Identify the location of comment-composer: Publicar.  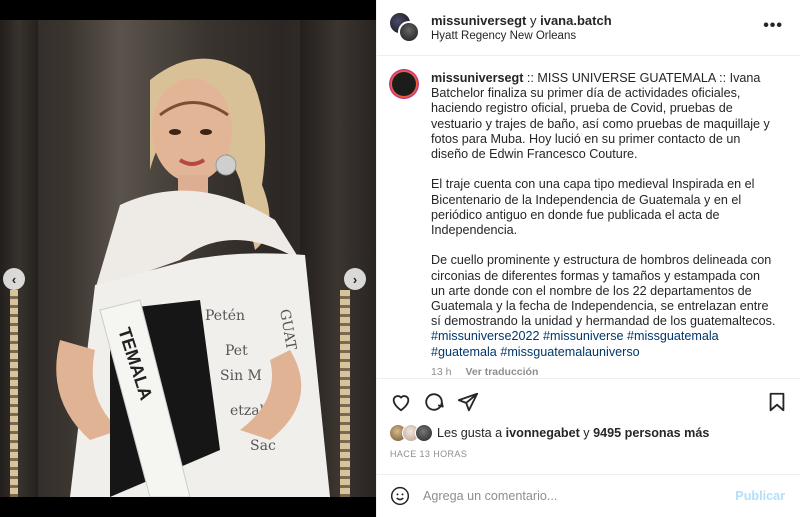
(588, 495).